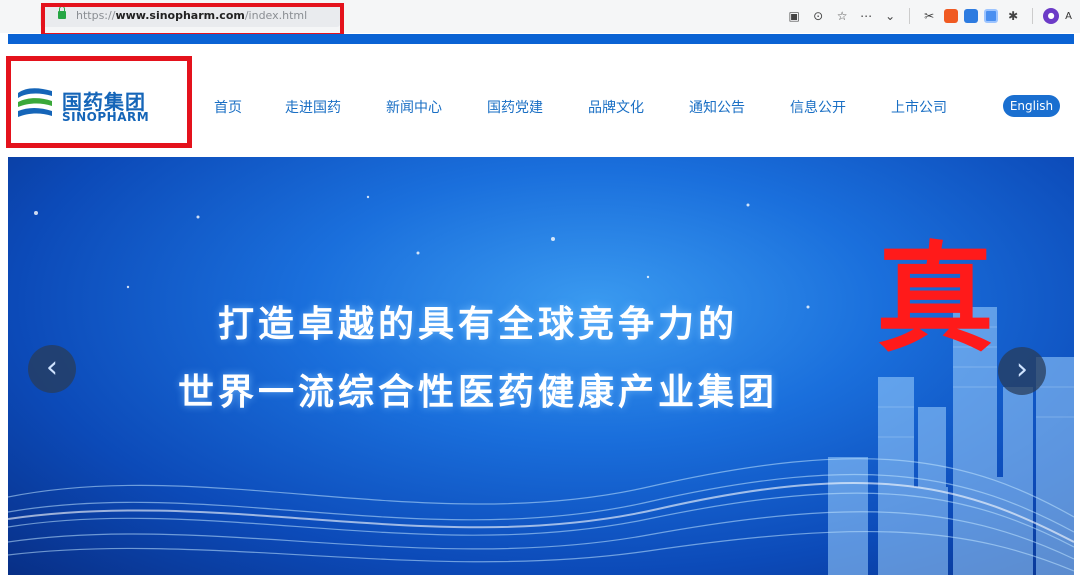 The image size is (1080, 577). I want to click on extension-orange-icon, so click(951, 16).